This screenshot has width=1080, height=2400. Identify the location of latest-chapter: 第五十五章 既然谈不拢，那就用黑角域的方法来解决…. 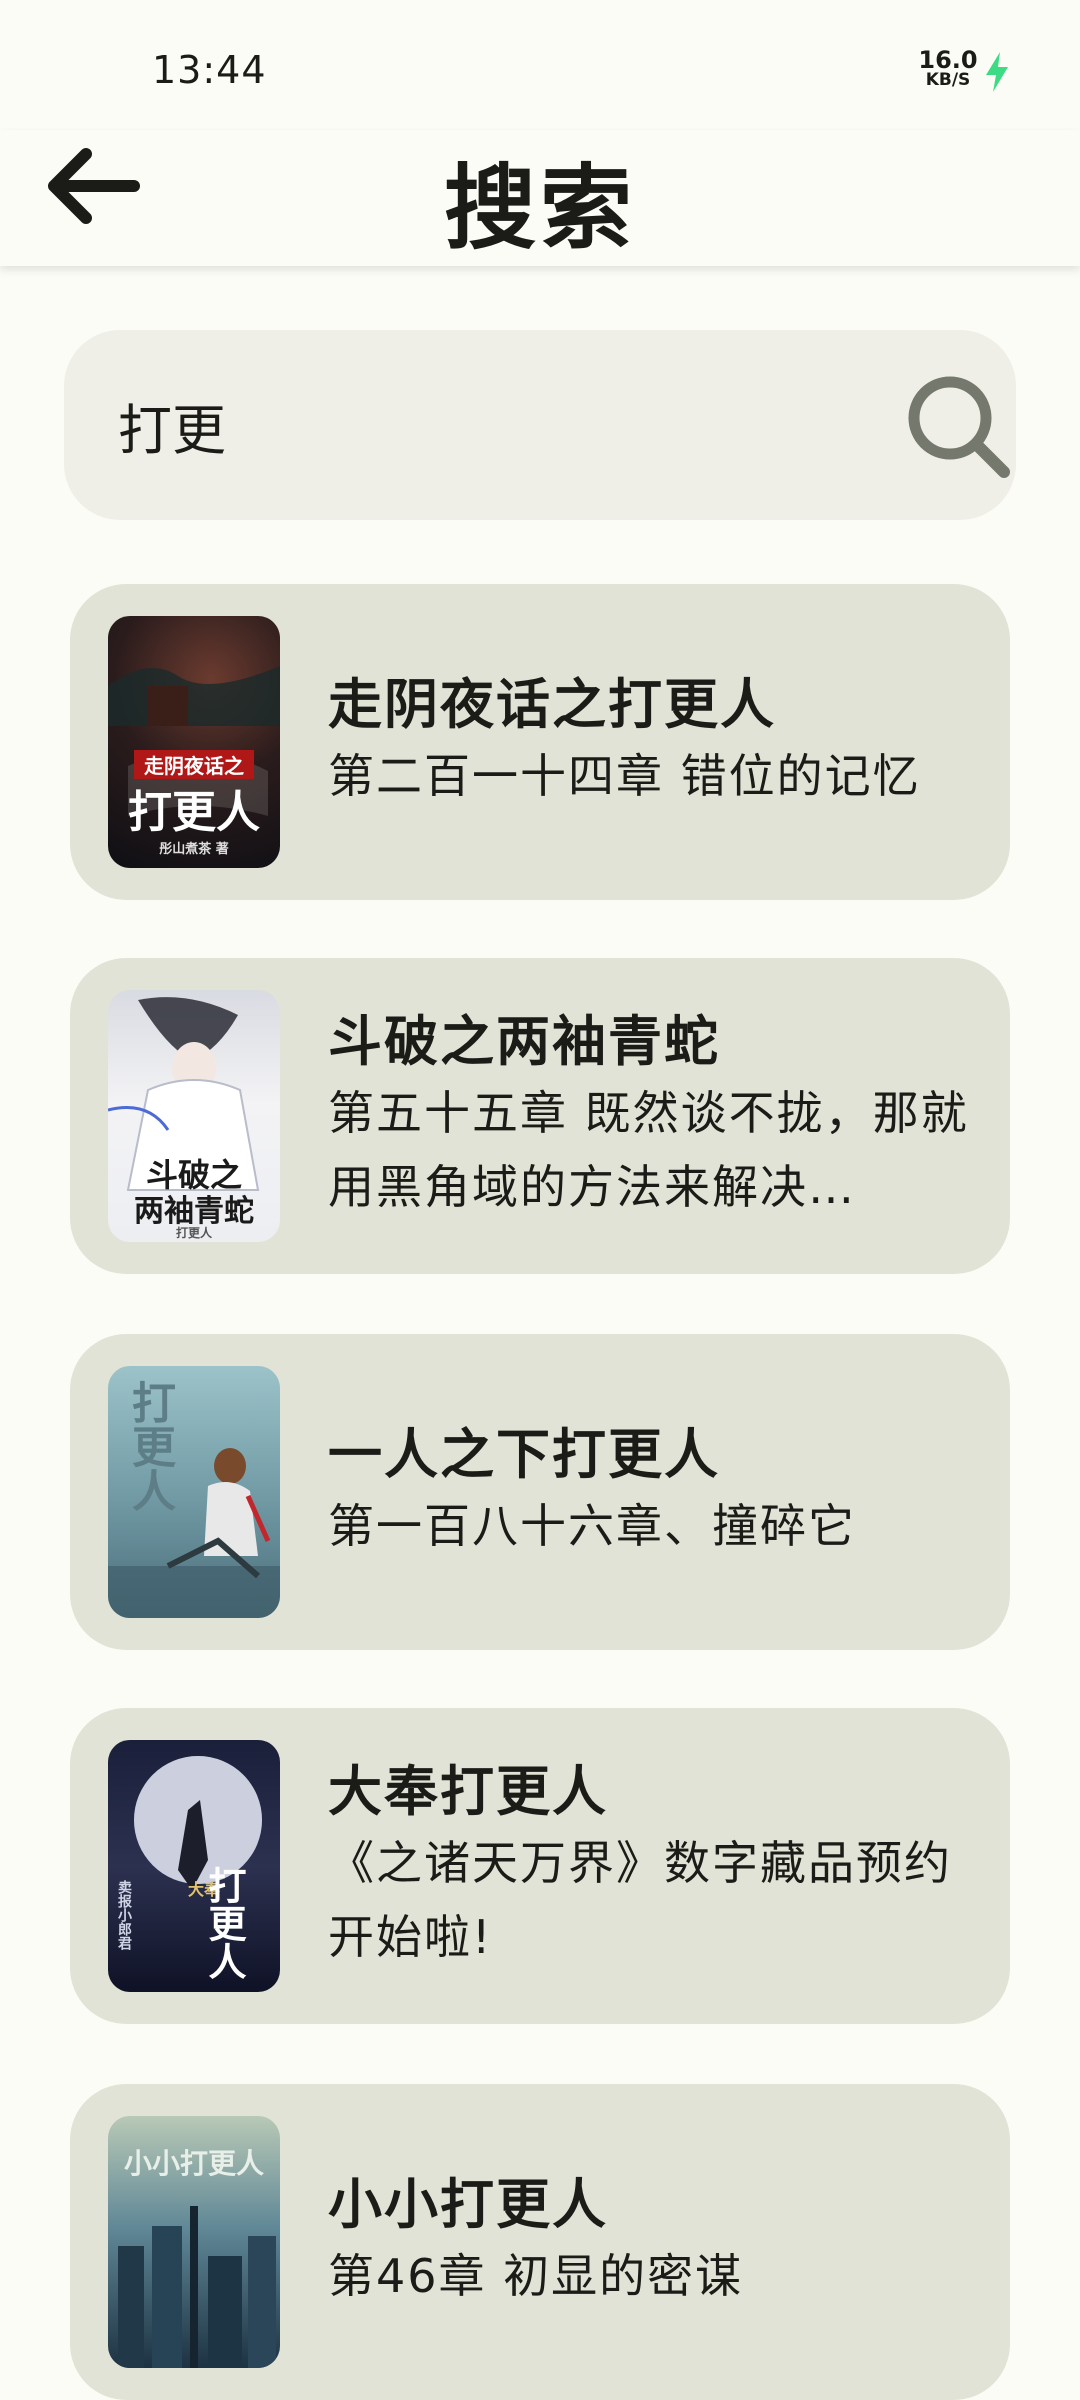
(648, 1150).